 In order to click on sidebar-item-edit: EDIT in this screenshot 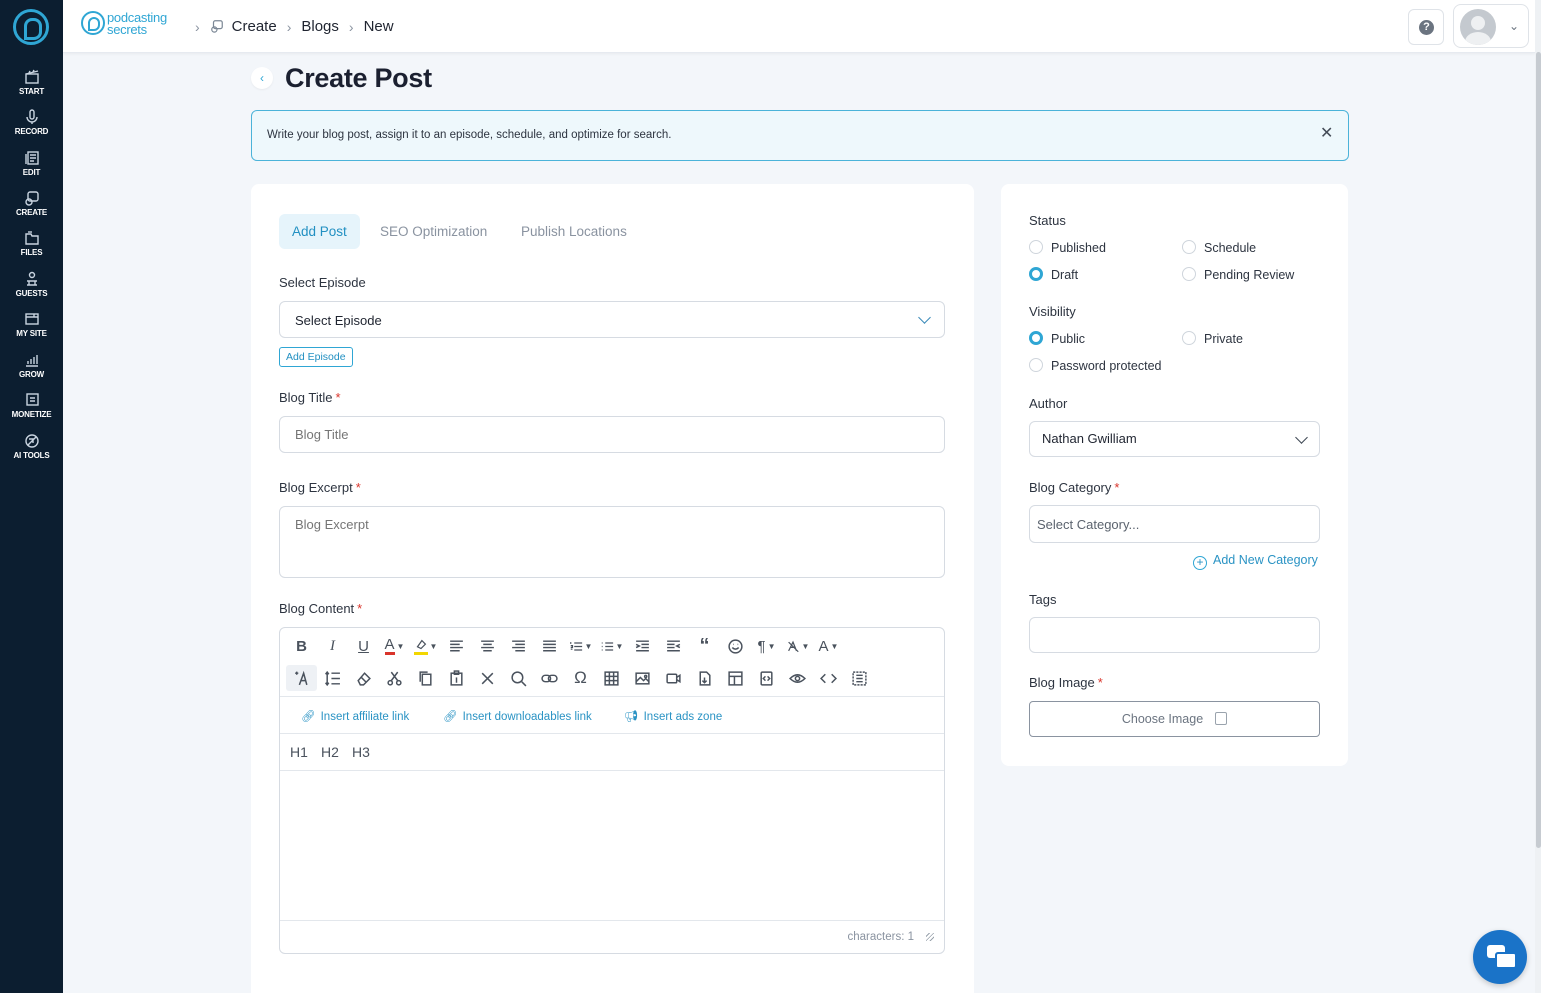, I will do `click(31, 163)`.